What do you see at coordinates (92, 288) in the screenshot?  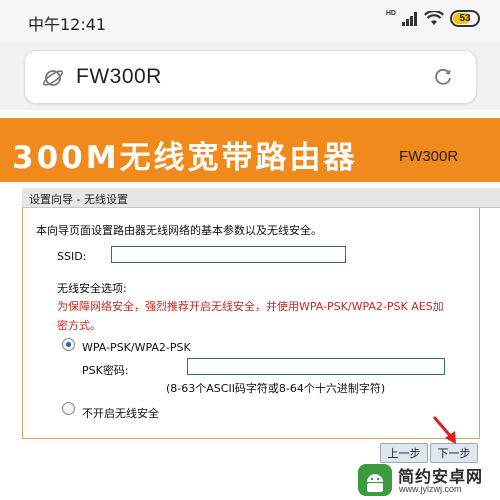 I see `security-options-title: 无线安全选项:` at bounding box center [92, 288].